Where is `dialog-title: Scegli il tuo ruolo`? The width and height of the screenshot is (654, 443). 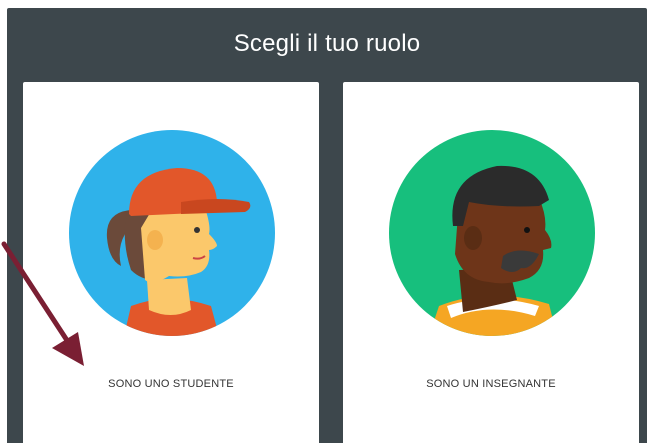
dialog-title: Scegli il tuo ruolo is located at coordinates (327, 43).